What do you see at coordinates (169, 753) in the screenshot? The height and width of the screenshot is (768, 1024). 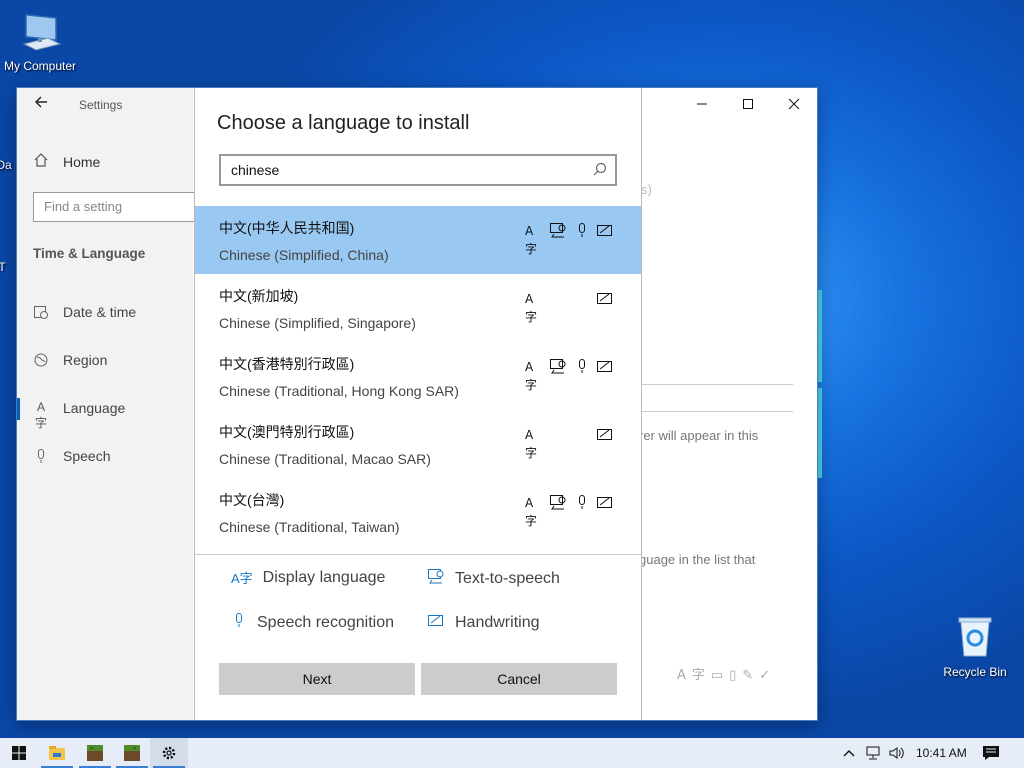 I see `taskbar-settings` at bounding box center [169, 753].